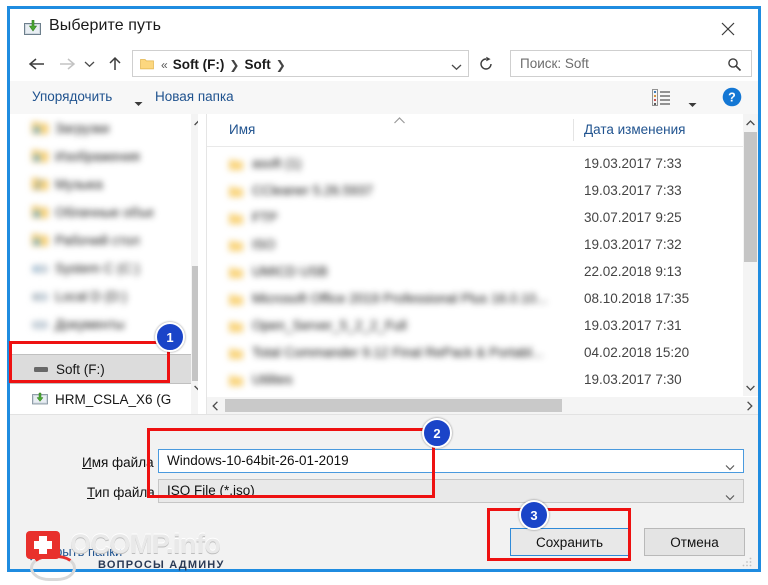 This screenshot has height=585, width=768. I want to click on filename-label-rest: мя файла, so click(122, 462).